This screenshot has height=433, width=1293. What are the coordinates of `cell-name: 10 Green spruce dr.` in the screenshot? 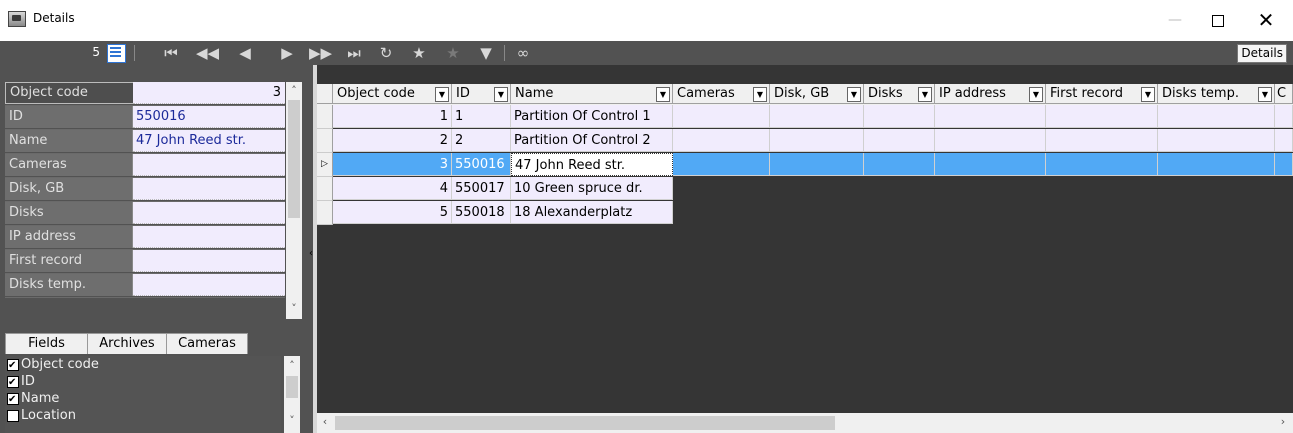 It's located at (592, 188).